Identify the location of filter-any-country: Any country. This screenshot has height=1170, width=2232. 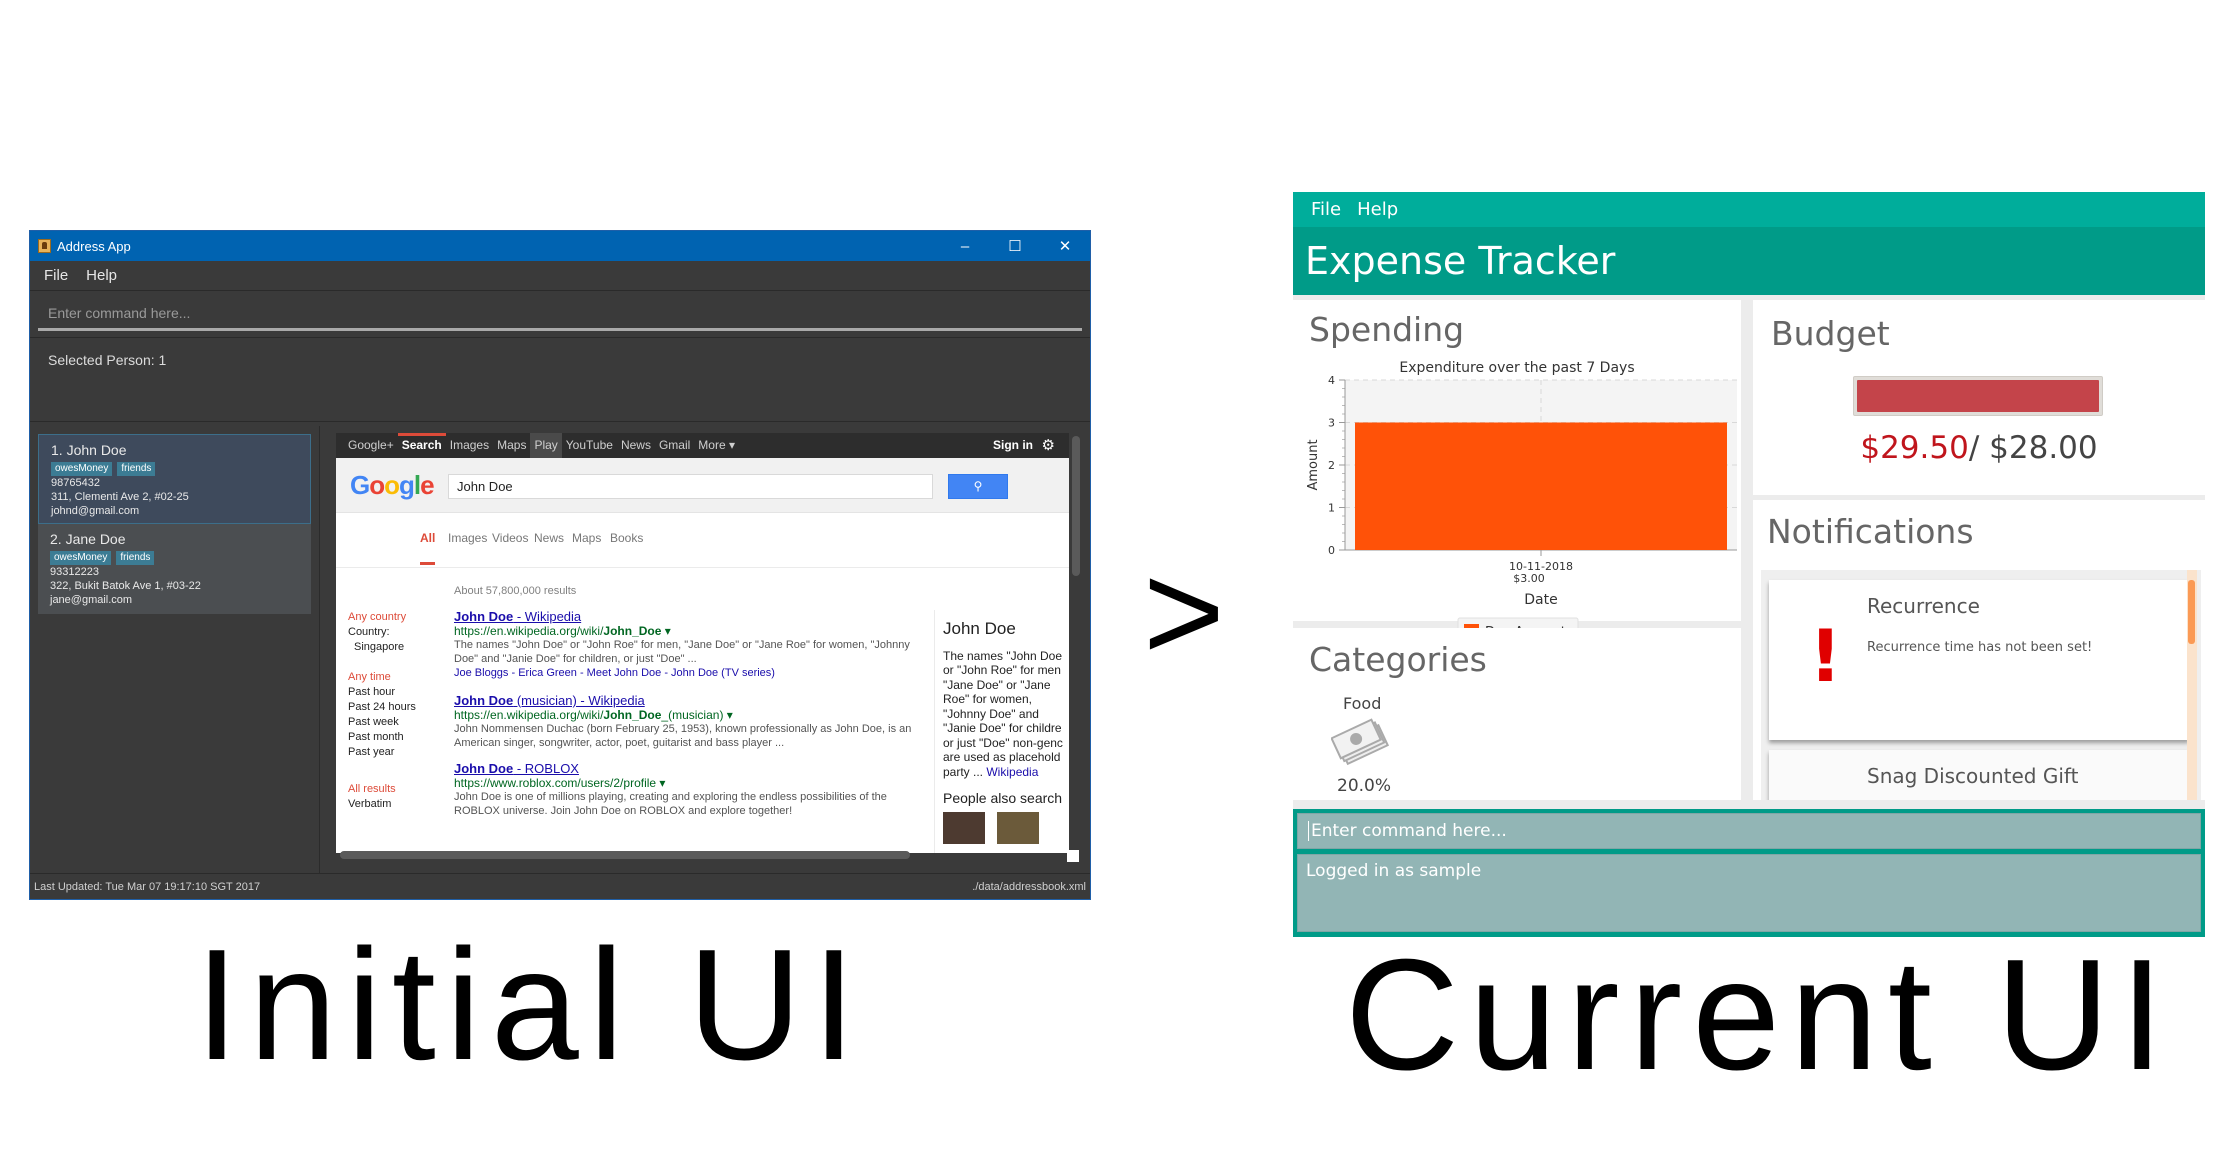
(382, 617).